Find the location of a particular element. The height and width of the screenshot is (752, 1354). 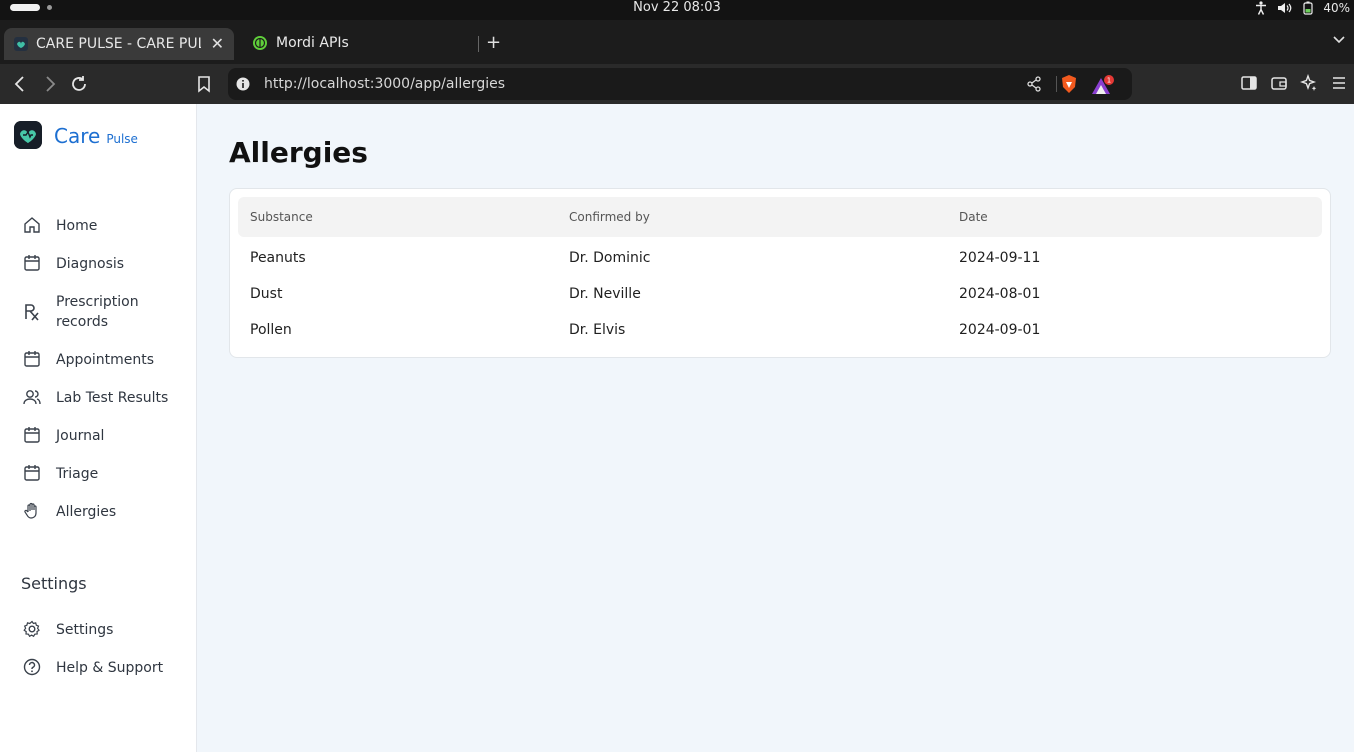

cell-substance: Pollen is located at coordinates (271, 330).